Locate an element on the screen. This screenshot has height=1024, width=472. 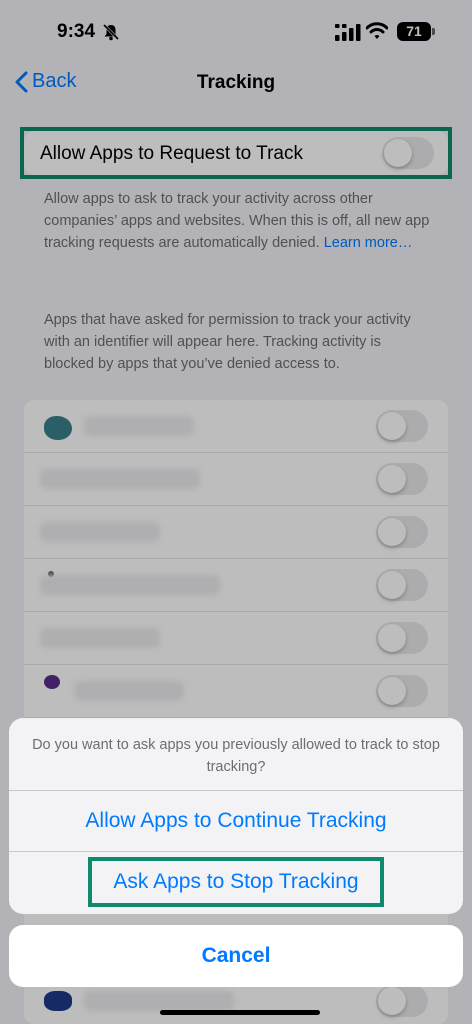
cancel-button: Cancel is located at coordinates (236, 956).